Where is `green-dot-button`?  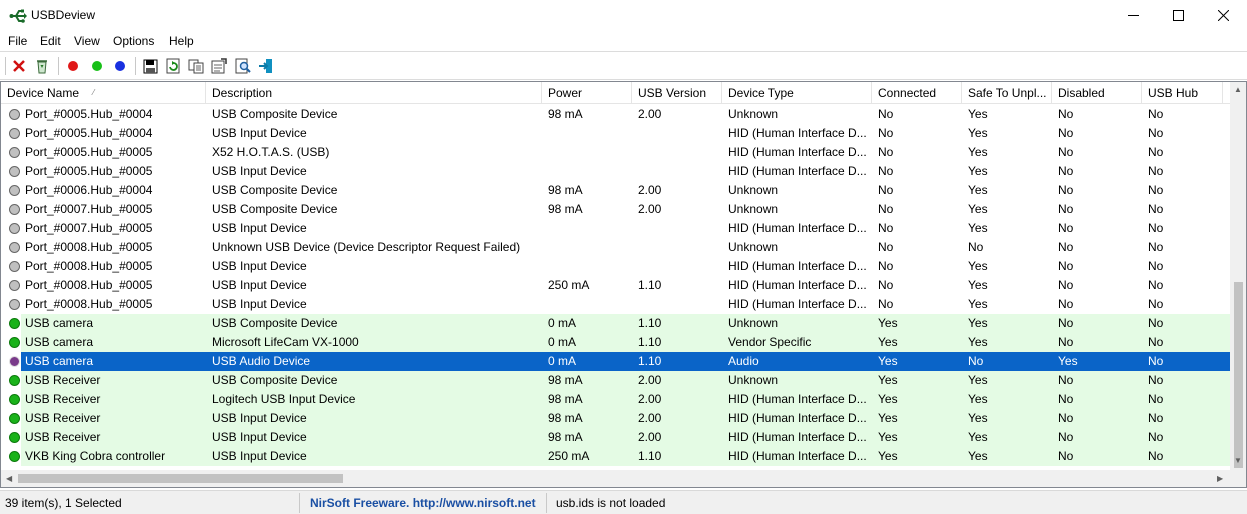
green-dot-button is located at coordinates (97, 66).